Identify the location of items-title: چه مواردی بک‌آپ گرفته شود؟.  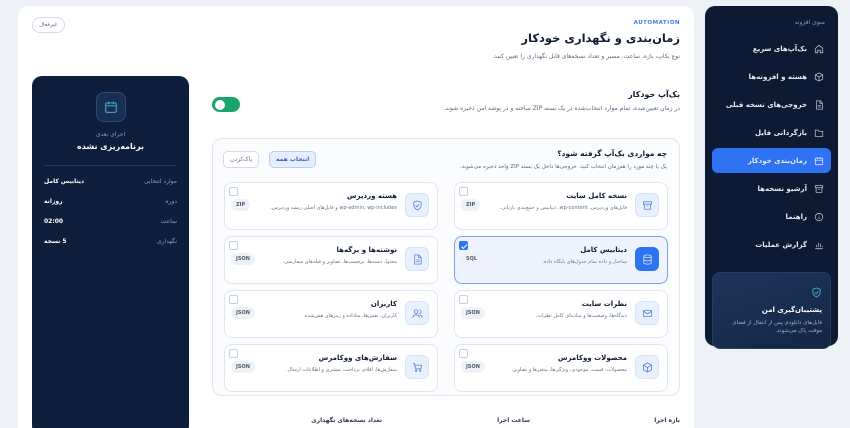
(612, 153).